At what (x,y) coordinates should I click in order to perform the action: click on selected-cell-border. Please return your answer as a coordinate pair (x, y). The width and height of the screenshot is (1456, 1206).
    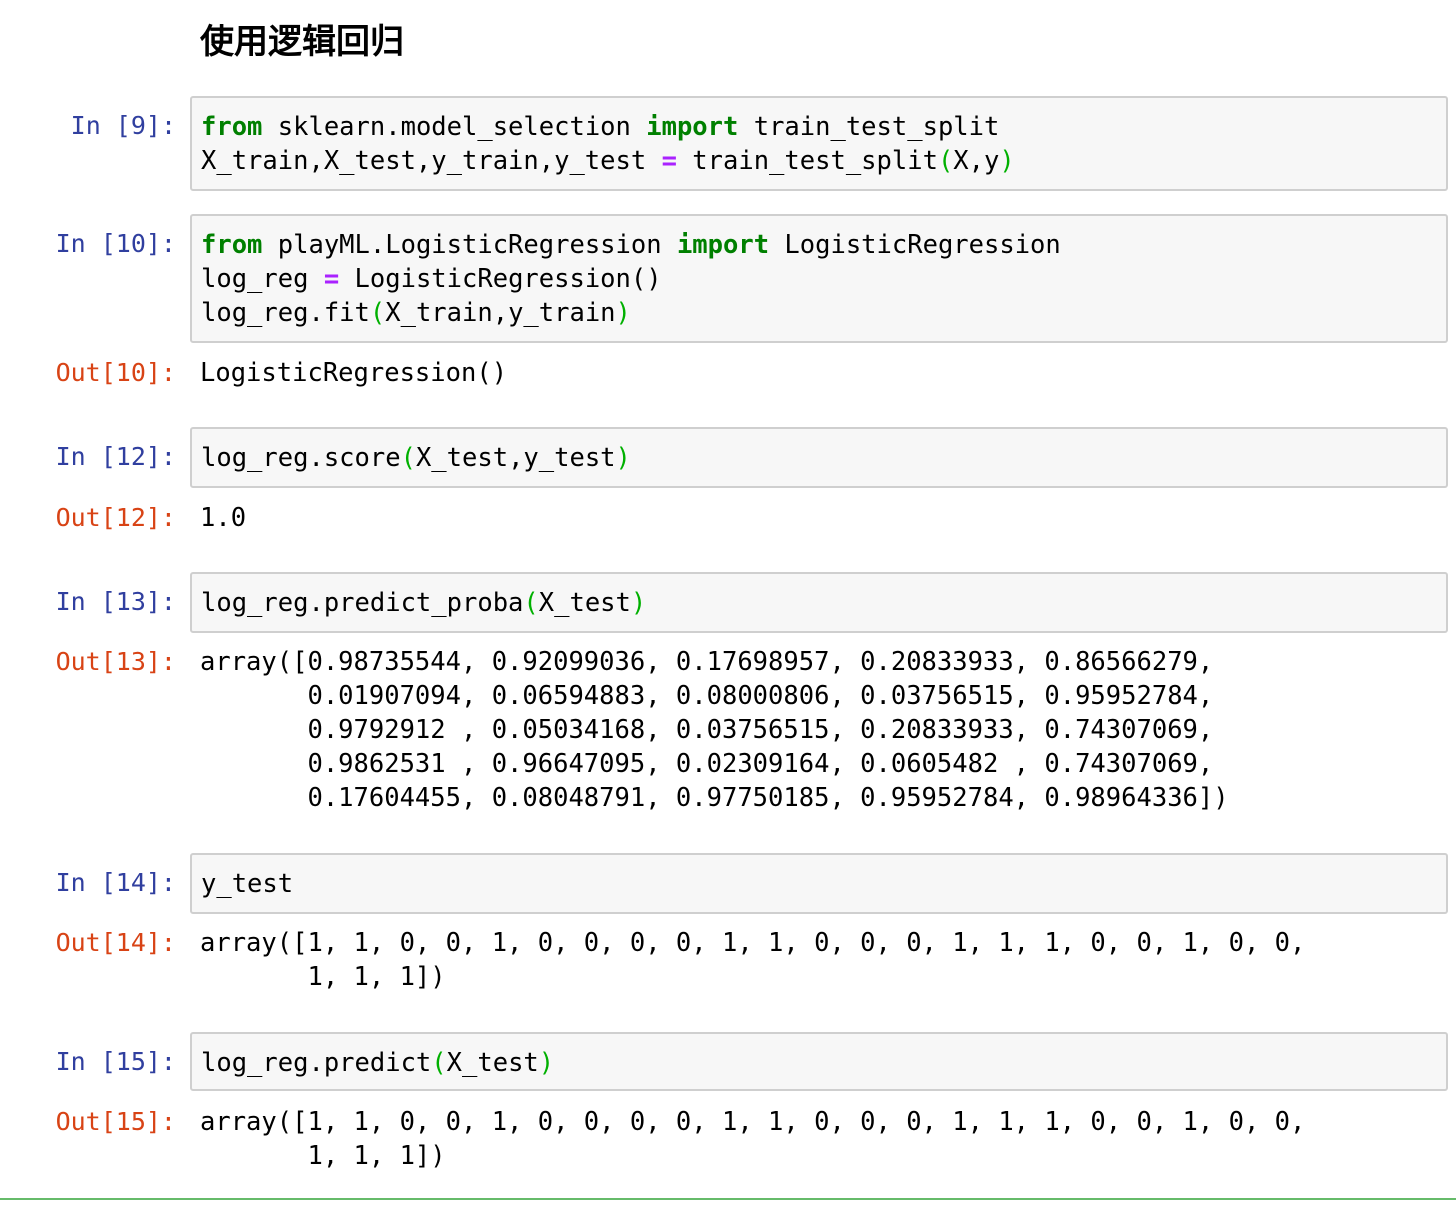
    Looking at the image, I should click on (728, 1199).